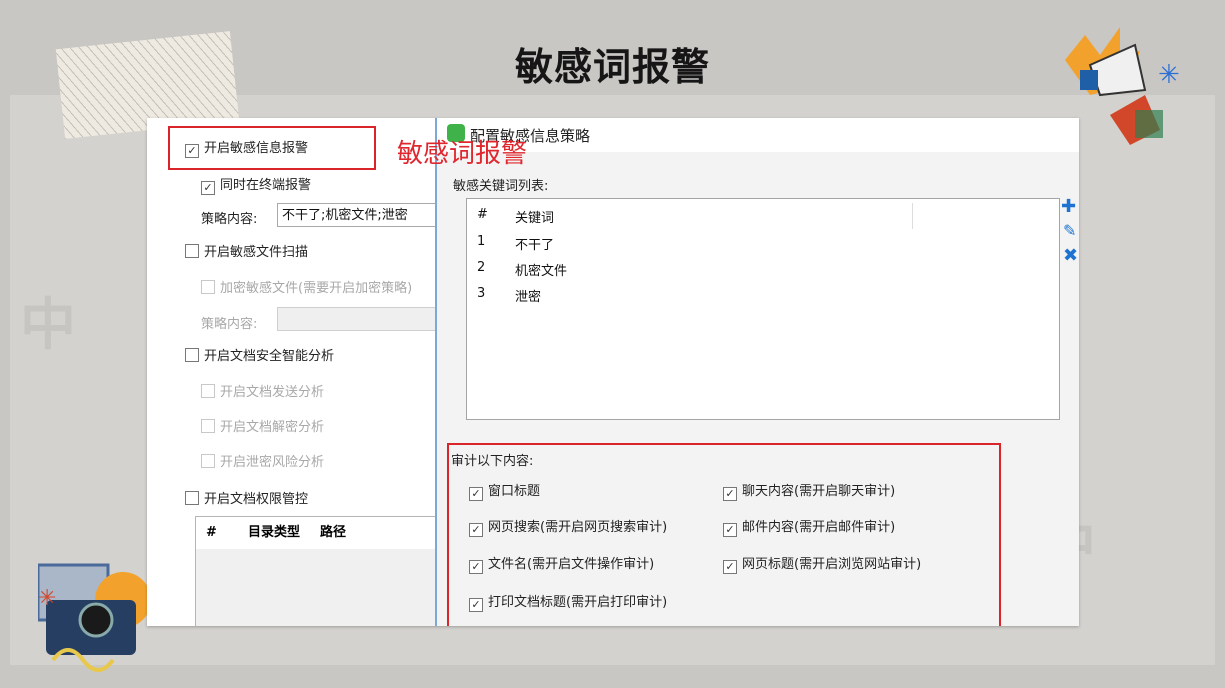 This screenshot has width=1225, height=688. Describe the element at coordinates (481, 293) in the screenshot. I see `keyword-row-no: 3` at that location.